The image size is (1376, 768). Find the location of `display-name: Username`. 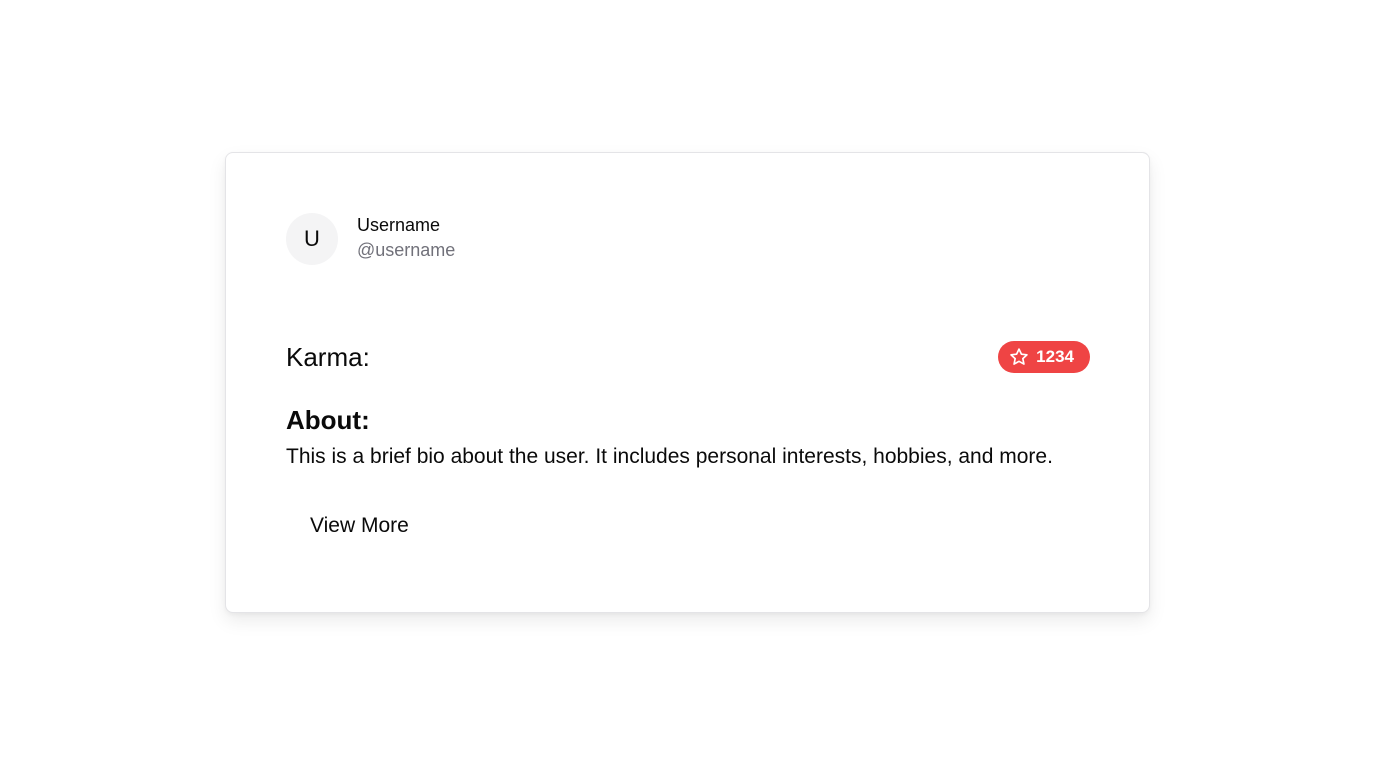

display-name: Username is located at coordinates (399, 225).